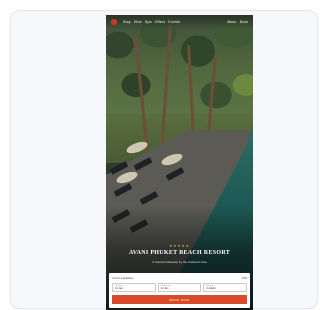 The height and width of the screenshot is (310, 320). Describe the element at coordinates (179, 246) in the screenshot. I see `star-rating: ★★★★★` at that location.